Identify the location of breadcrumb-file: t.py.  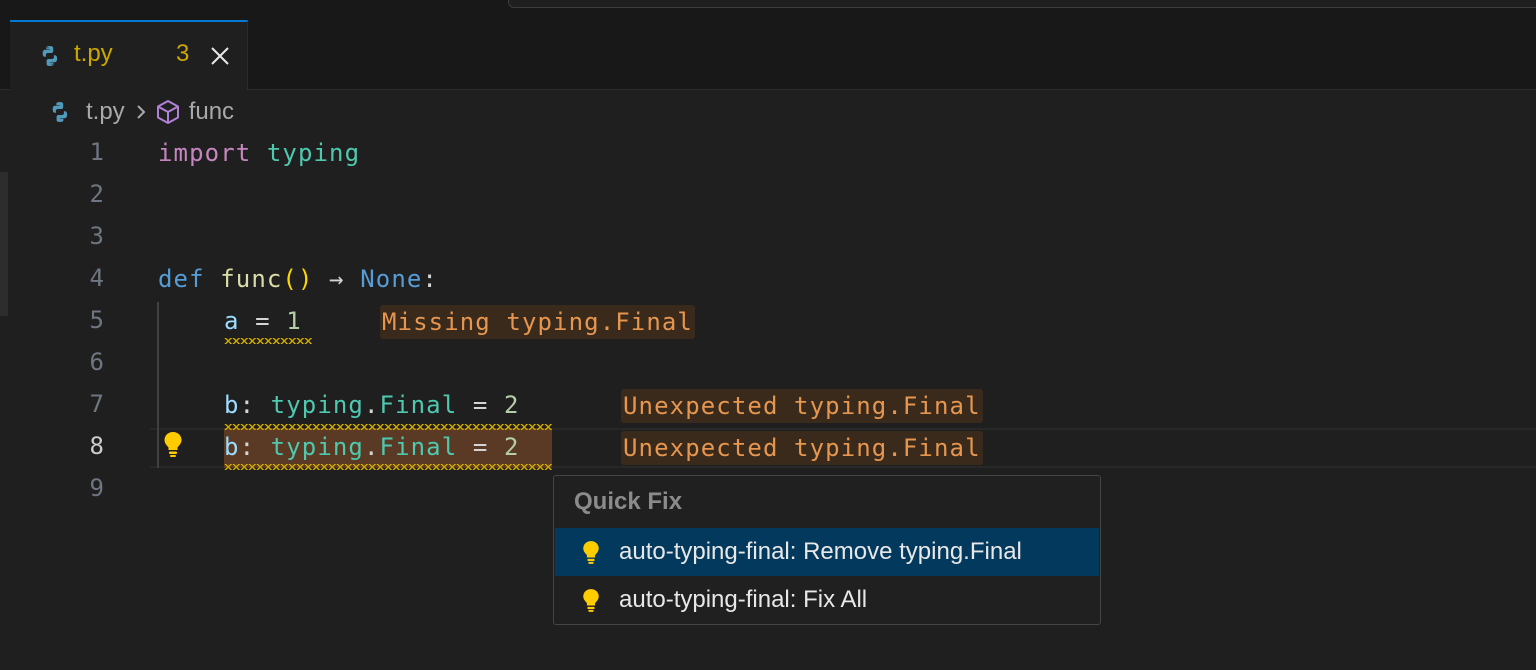
(86, 112).